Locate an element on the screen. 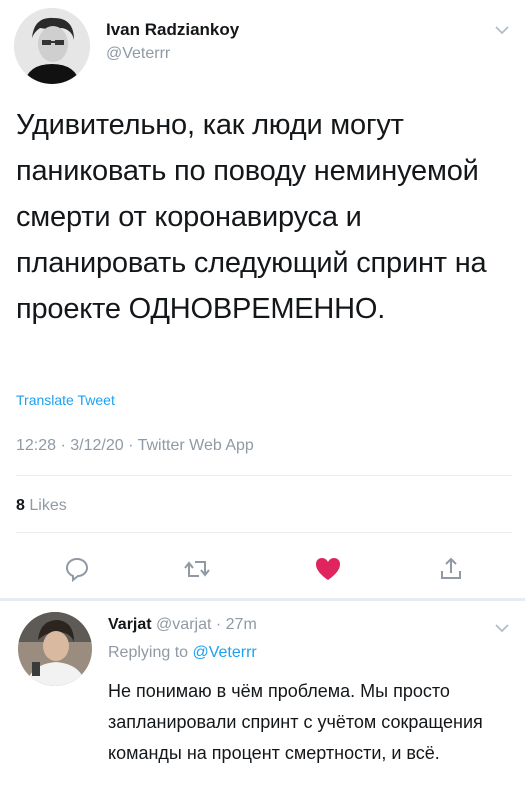 Image resolution: width=525 pixels, height=799 pixels. tweet-meta: 12:28 · 3/12/20 · Twitter Web App is located at coordinates (135, 446).